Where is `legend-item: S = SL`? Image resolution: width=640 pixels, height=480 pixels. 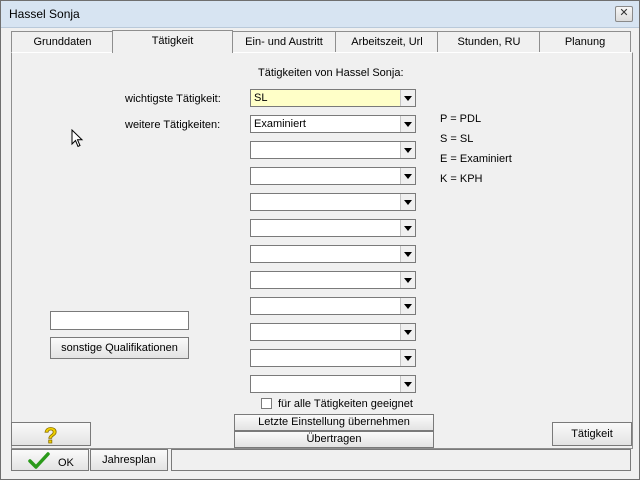 legend-item: S = SL is located at coordinates (457, 139).